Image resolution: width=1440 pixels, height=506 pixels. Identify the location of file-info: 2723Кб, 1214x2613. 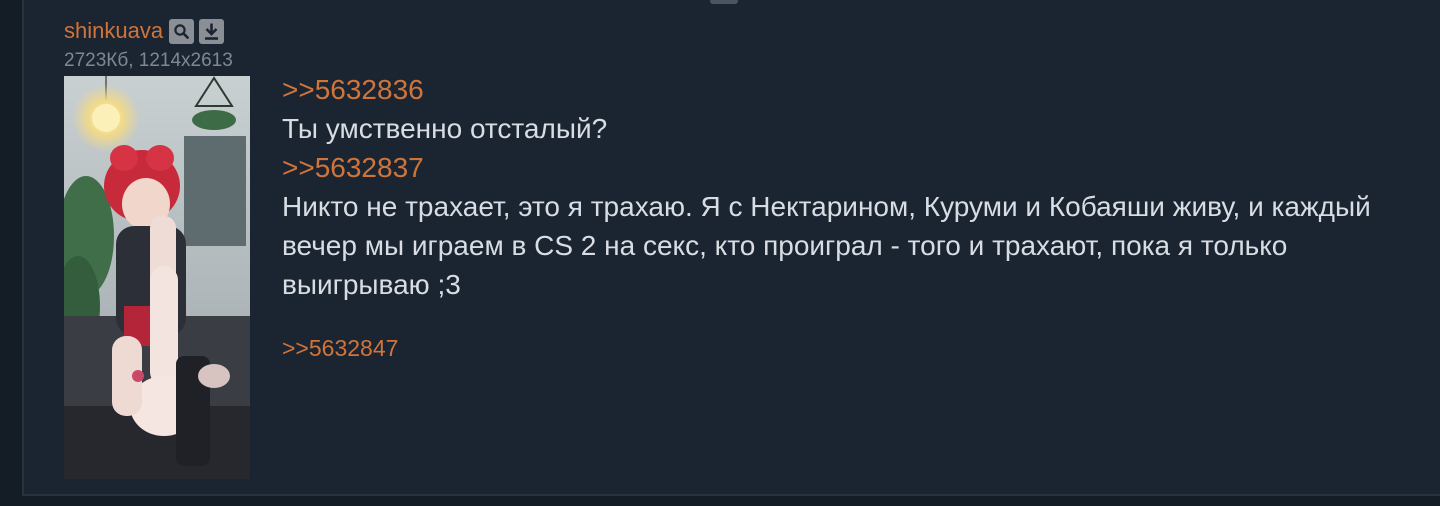
(148, 60).